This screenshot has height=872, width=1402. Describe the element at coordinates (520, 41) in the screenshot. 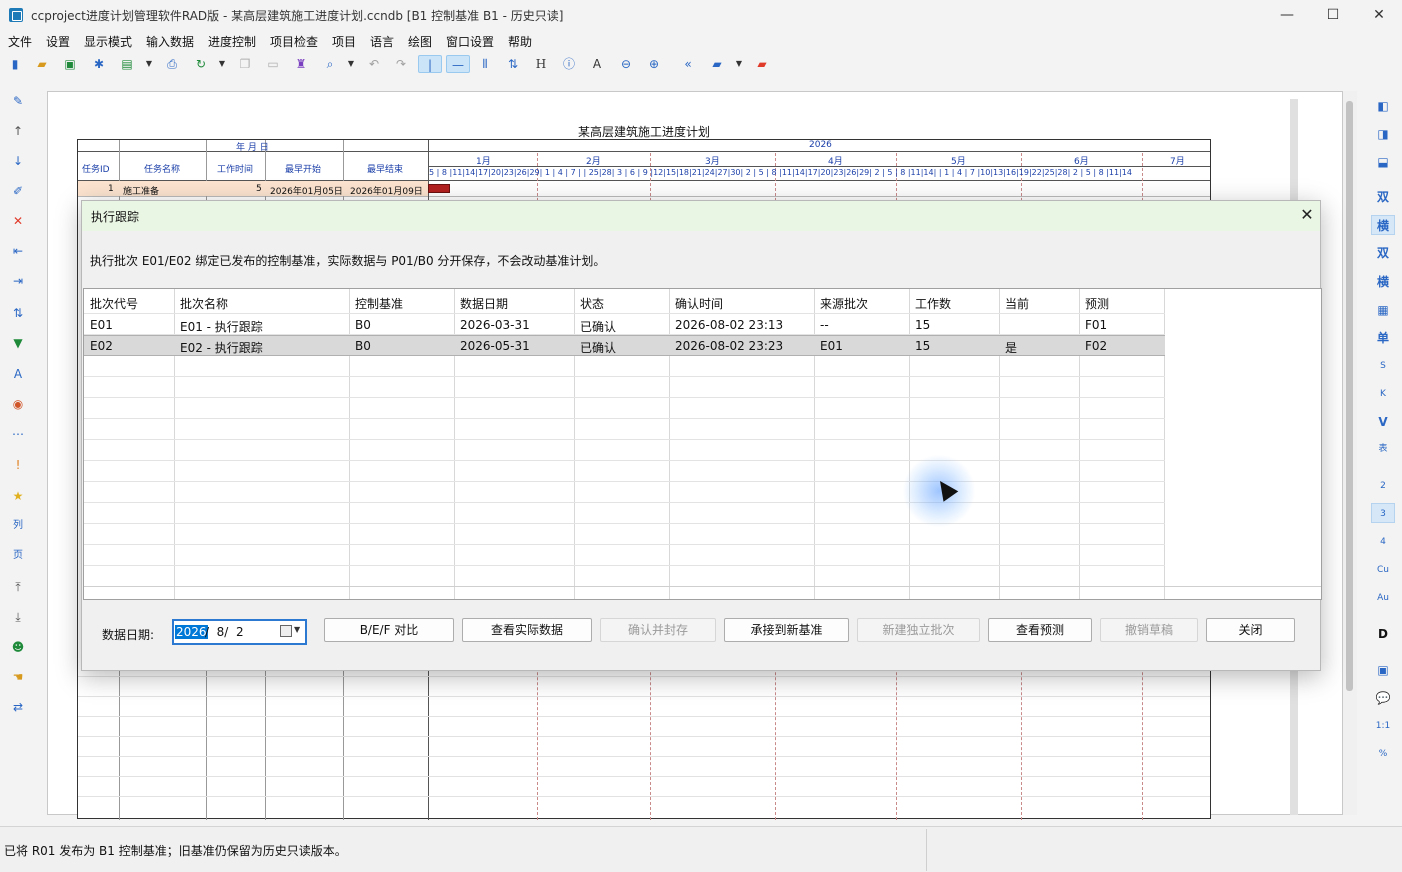

I see `menu-help: 帮助` at that location.